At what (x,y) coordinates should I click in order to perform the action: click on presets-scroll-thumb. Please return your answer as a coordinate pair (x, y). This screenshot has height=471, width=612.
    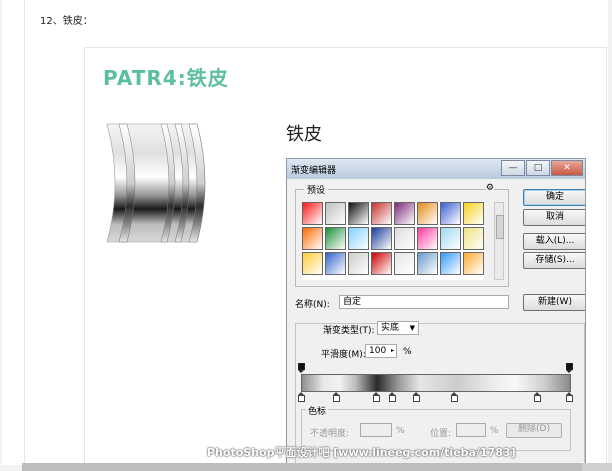
    Looking at the image, I should click on (500, 227).